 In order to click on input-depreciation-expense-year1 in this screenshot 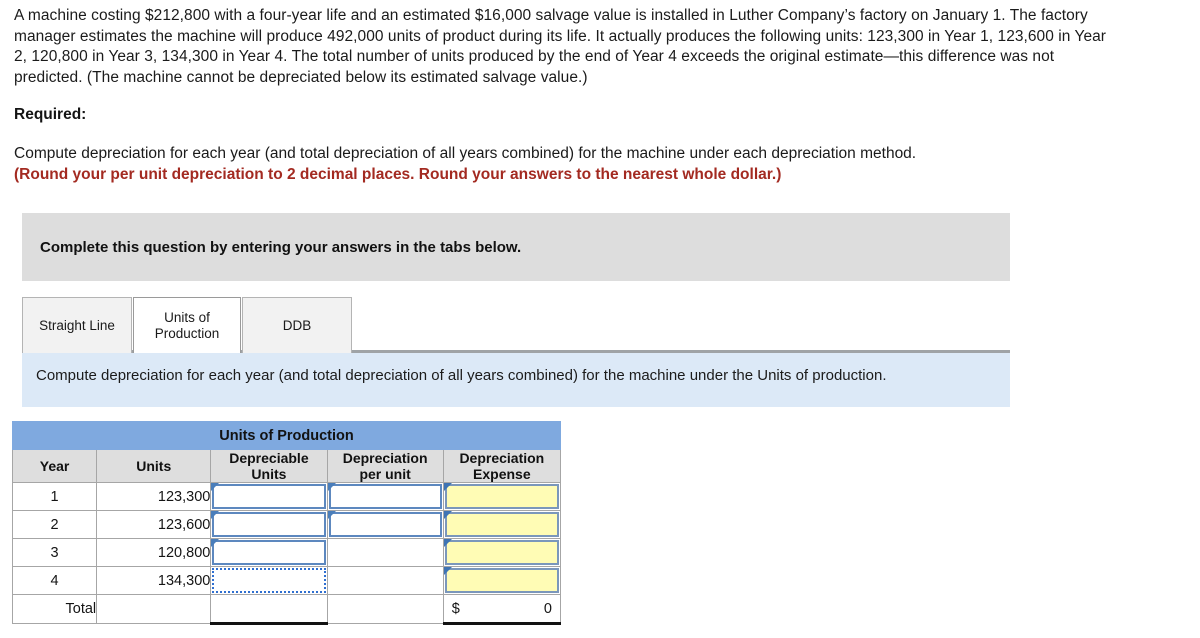, I will do `click(502, 496)`.